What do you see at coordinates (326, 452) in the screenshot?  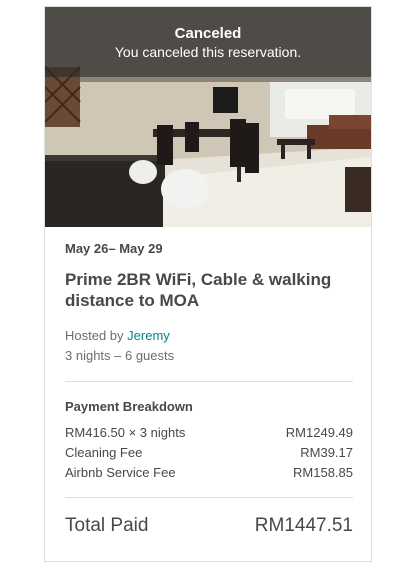 I see `payment-row-value: RM39.17` at bounding box center [326, 452].